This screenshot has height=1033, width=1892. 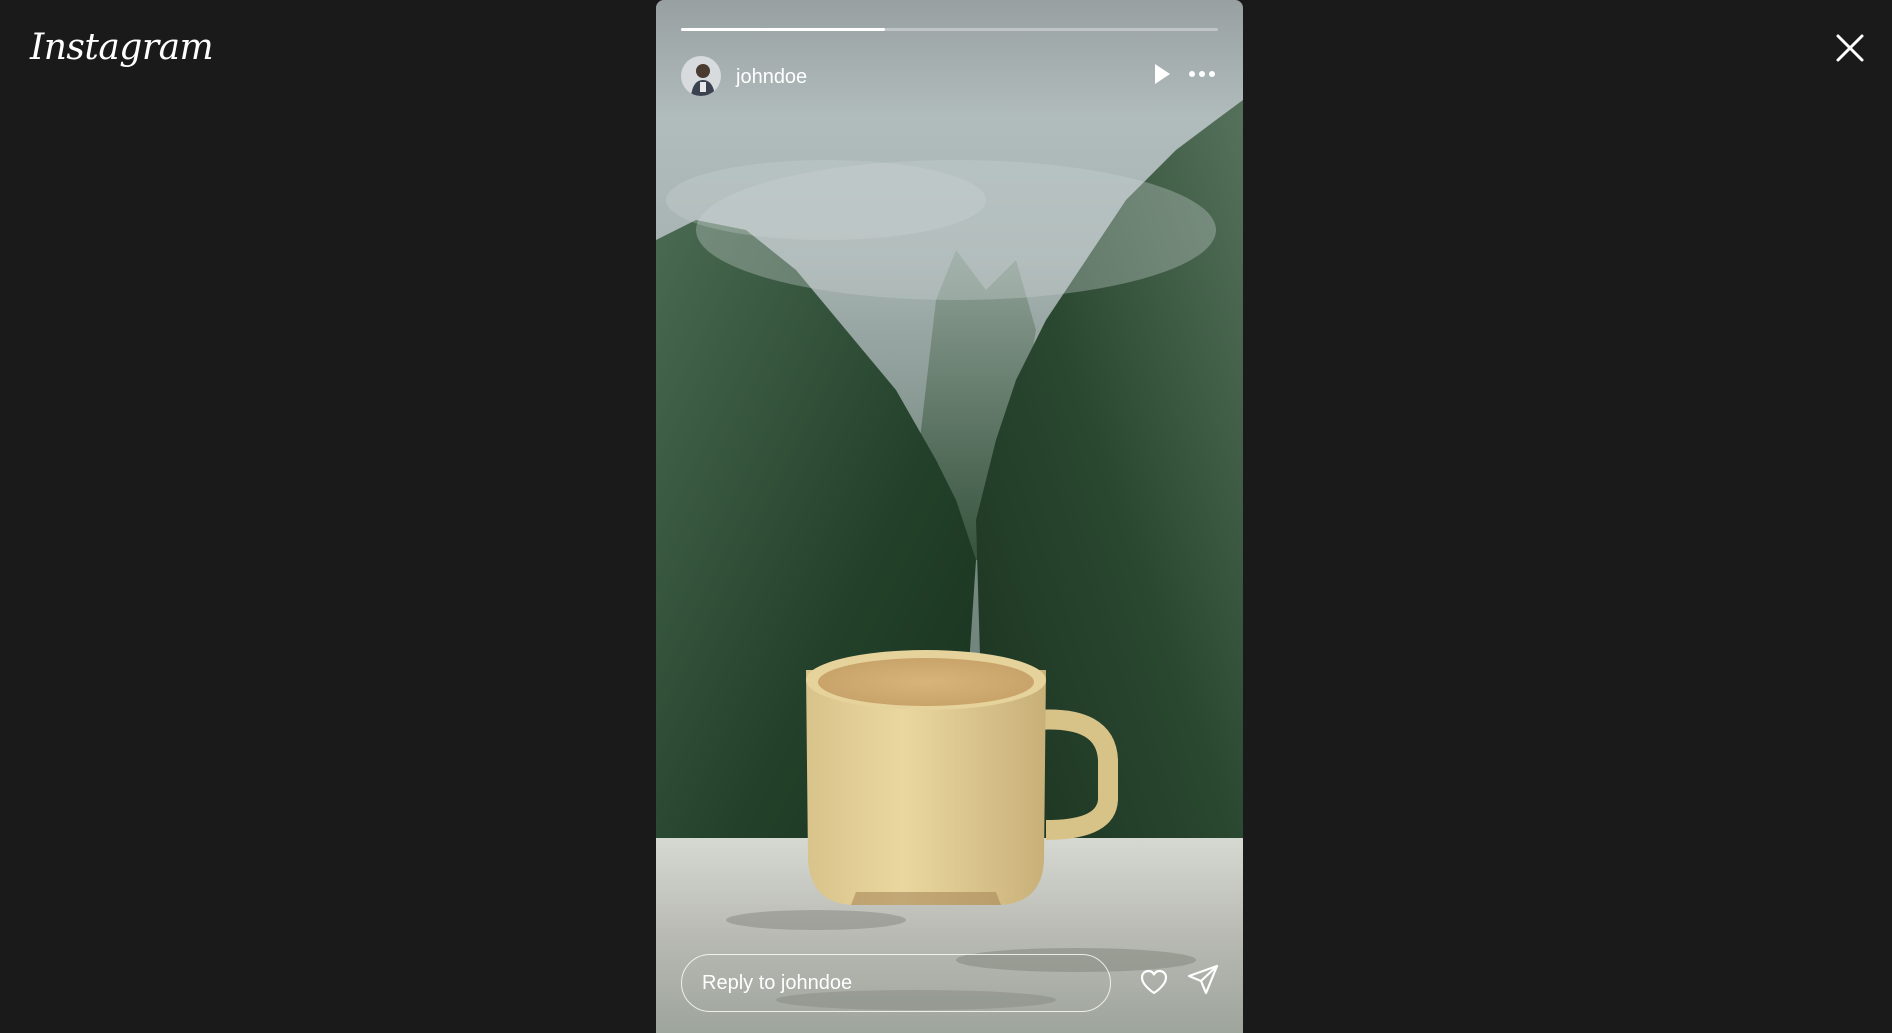 I want to click on story-progress-fill, so click(x=783, y=29).